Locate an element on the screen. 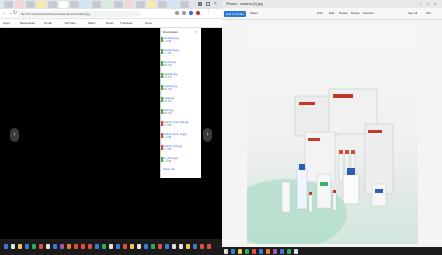  download-item: photo.jpg 655 KB is located at coordinates (180, 112).